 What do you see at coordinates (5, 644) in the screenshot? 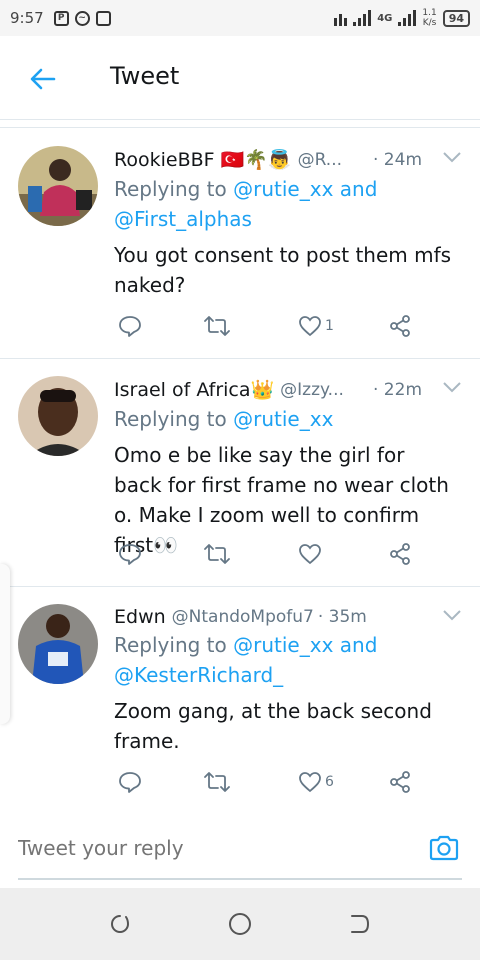
I see `edge-handle` at bounding box center [5, 644].